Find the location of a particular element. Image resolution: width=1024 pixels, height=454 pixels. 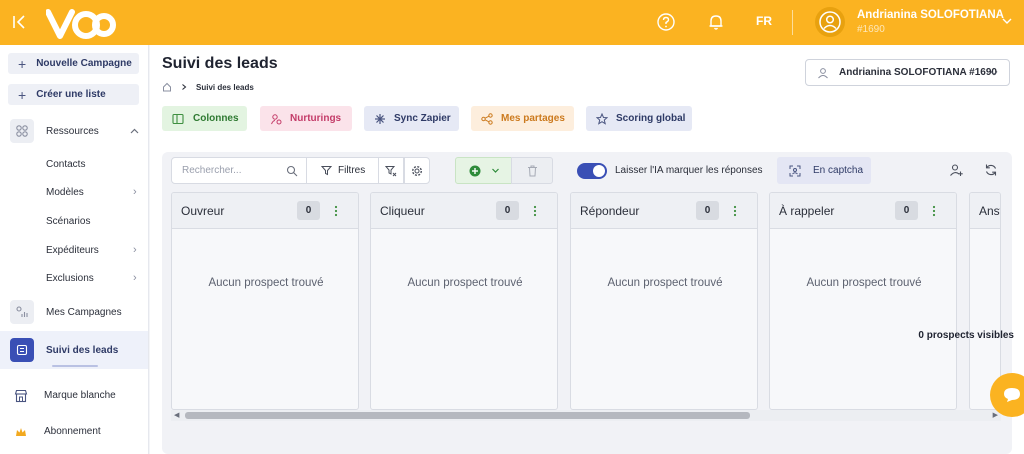

top-bar: FR Andrianina SOLOFOTIANA #1690 is located at coordinates (512, 22).